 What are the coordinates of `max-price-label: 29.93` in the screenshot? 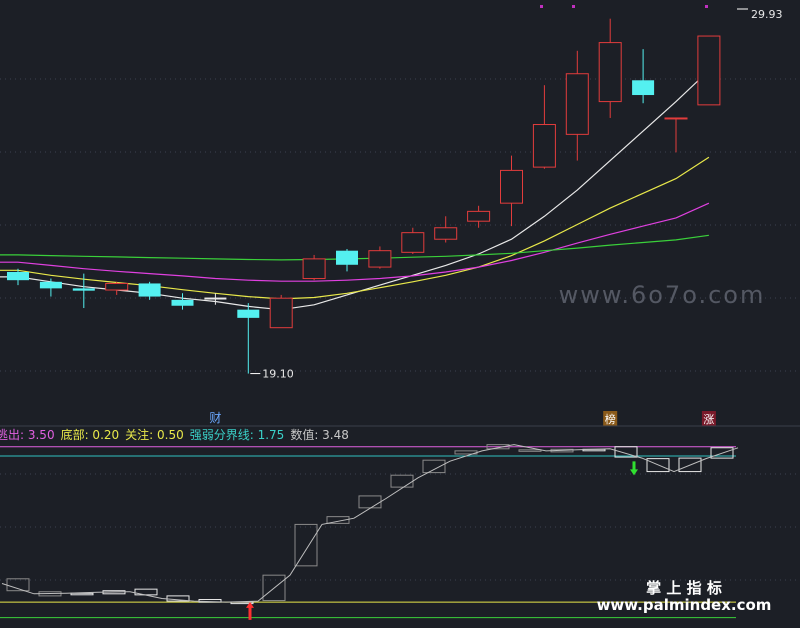 It's located at (767, 14).